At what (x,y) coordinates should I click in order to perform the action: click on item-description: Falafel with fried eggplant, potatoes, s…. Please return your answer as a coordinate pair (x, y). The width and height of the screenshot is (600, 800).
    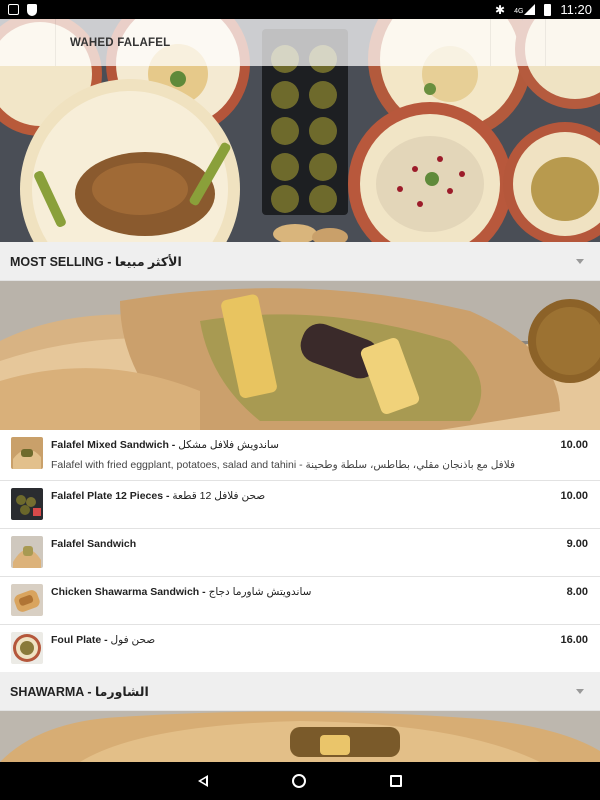
    Looking at the image, I should click on (283, 465).